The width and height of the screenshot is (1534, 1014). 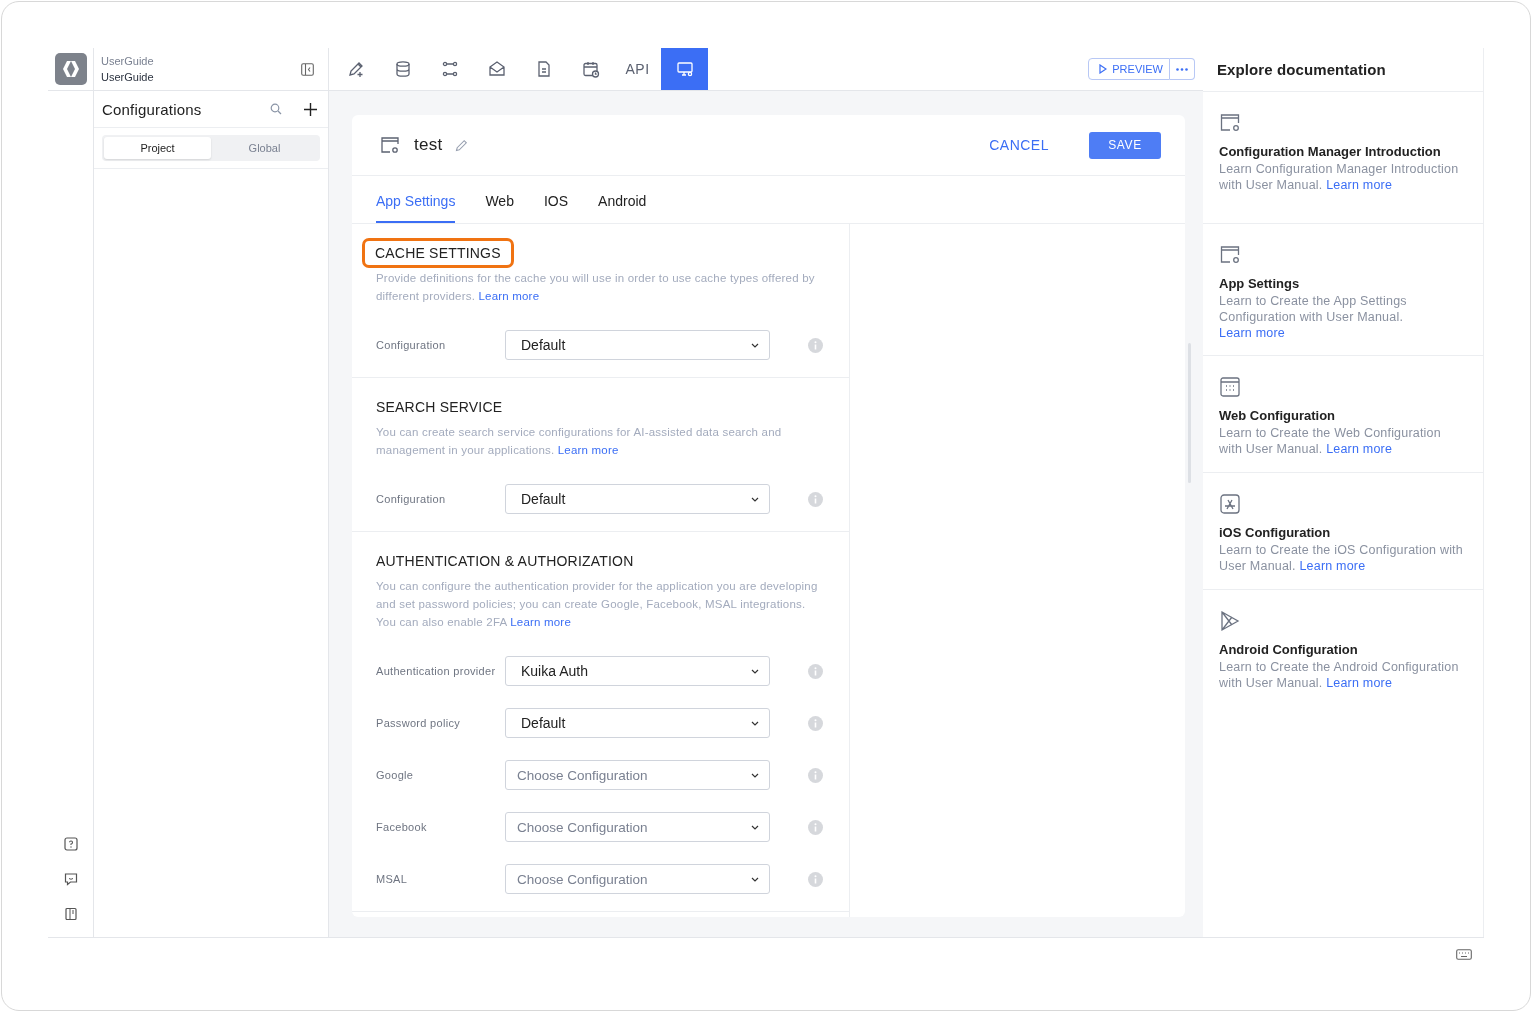 I want to click on doc-title: iOS Configuration, so click(x=1275, y=532).